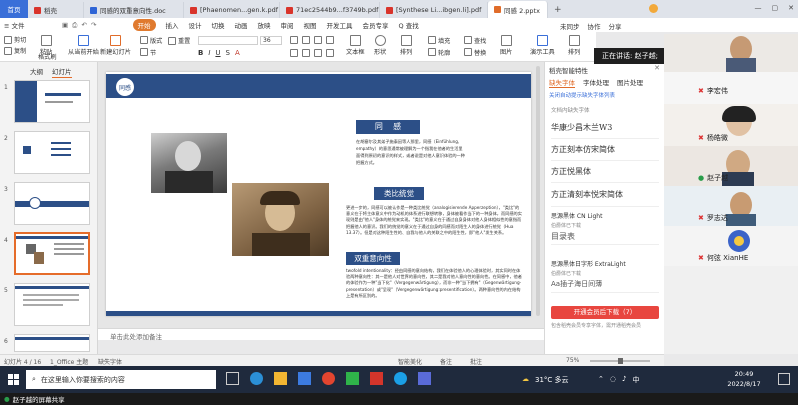  Describe the element at coordinates (653, 8) in the screenshot. I see `avatar` at that location.